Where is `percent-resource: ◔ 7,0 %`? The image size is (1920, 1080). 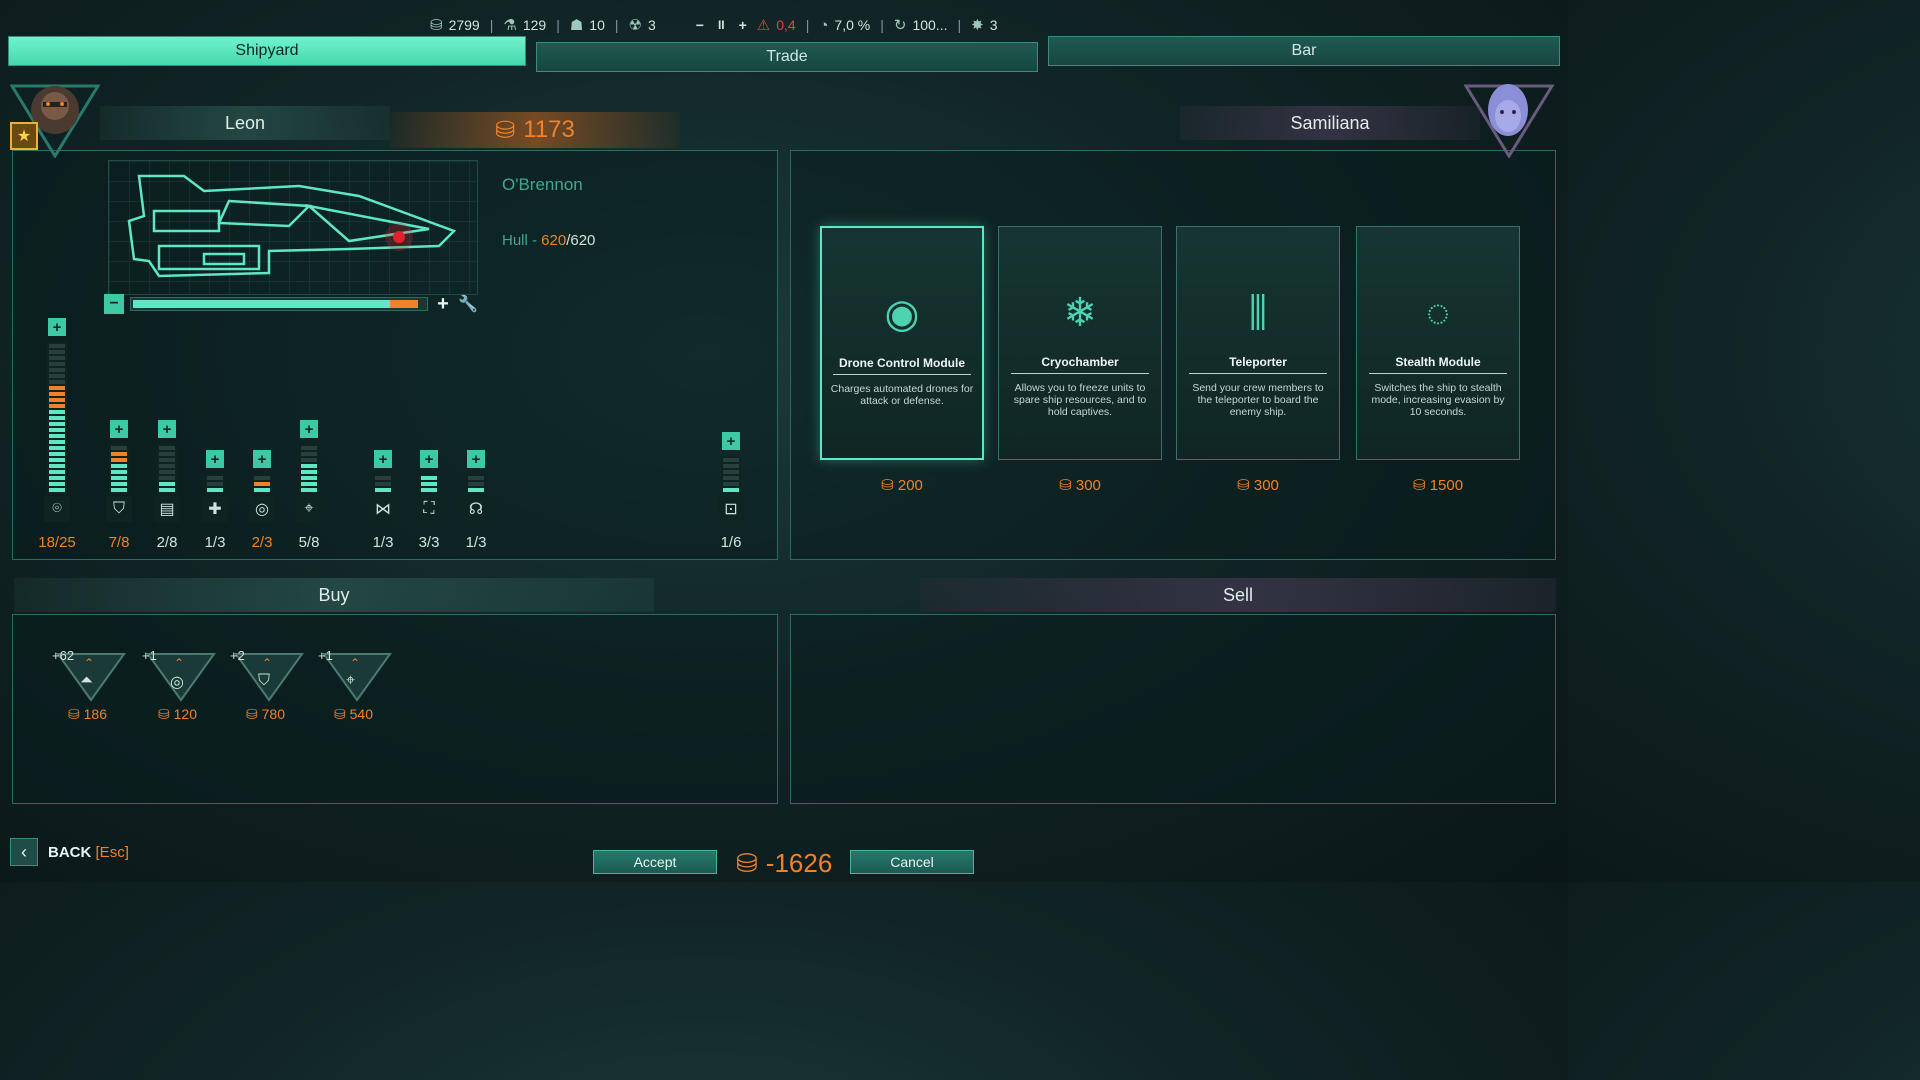 percent-resource: ◔ 7,0 % is located at coordinates (844, 25).